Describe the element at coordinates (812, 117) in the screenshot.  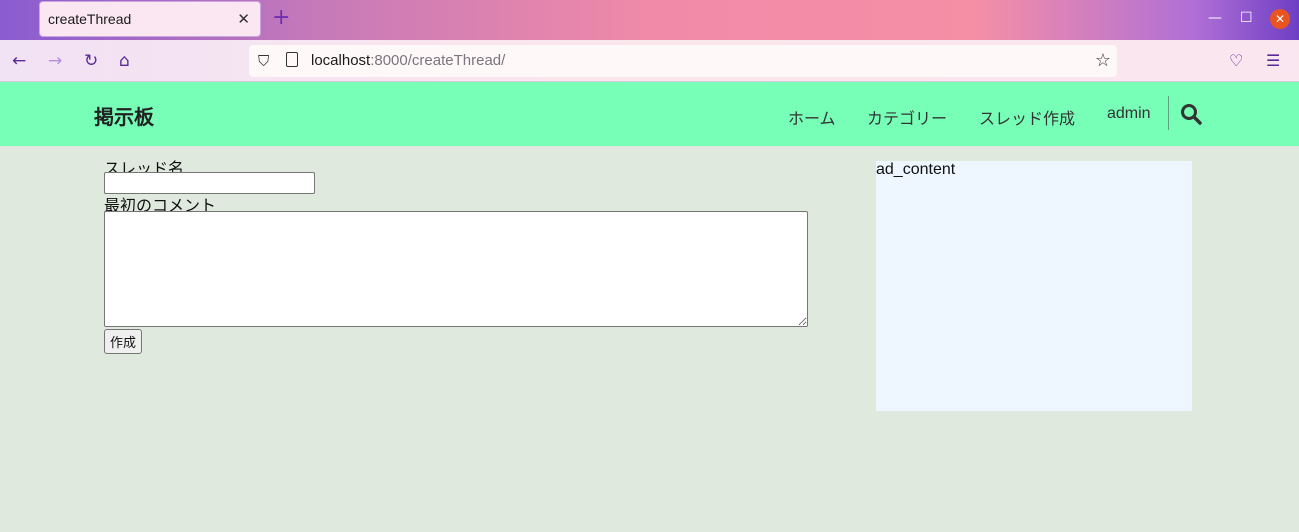
I see `nav-home: ホーム` at that location.